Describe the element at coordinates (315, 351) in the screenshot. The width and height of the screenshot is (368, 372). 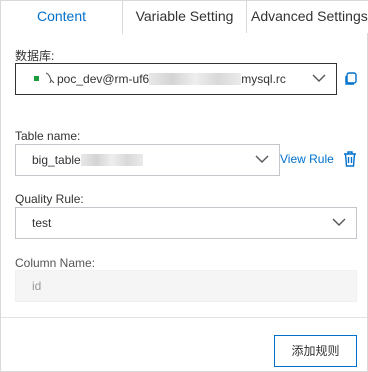
I see `add-rule-button: 添加规则` at that location.